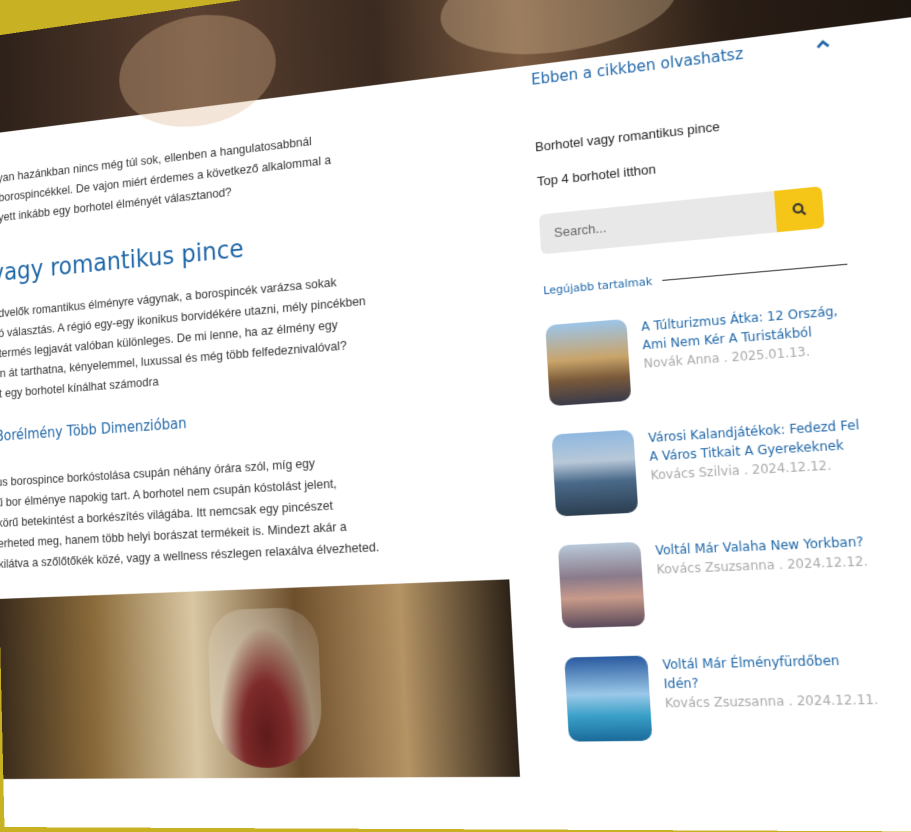 This screenshot has height=832, width=911. I want to click on wine-glass-photo, so click(260, 679).